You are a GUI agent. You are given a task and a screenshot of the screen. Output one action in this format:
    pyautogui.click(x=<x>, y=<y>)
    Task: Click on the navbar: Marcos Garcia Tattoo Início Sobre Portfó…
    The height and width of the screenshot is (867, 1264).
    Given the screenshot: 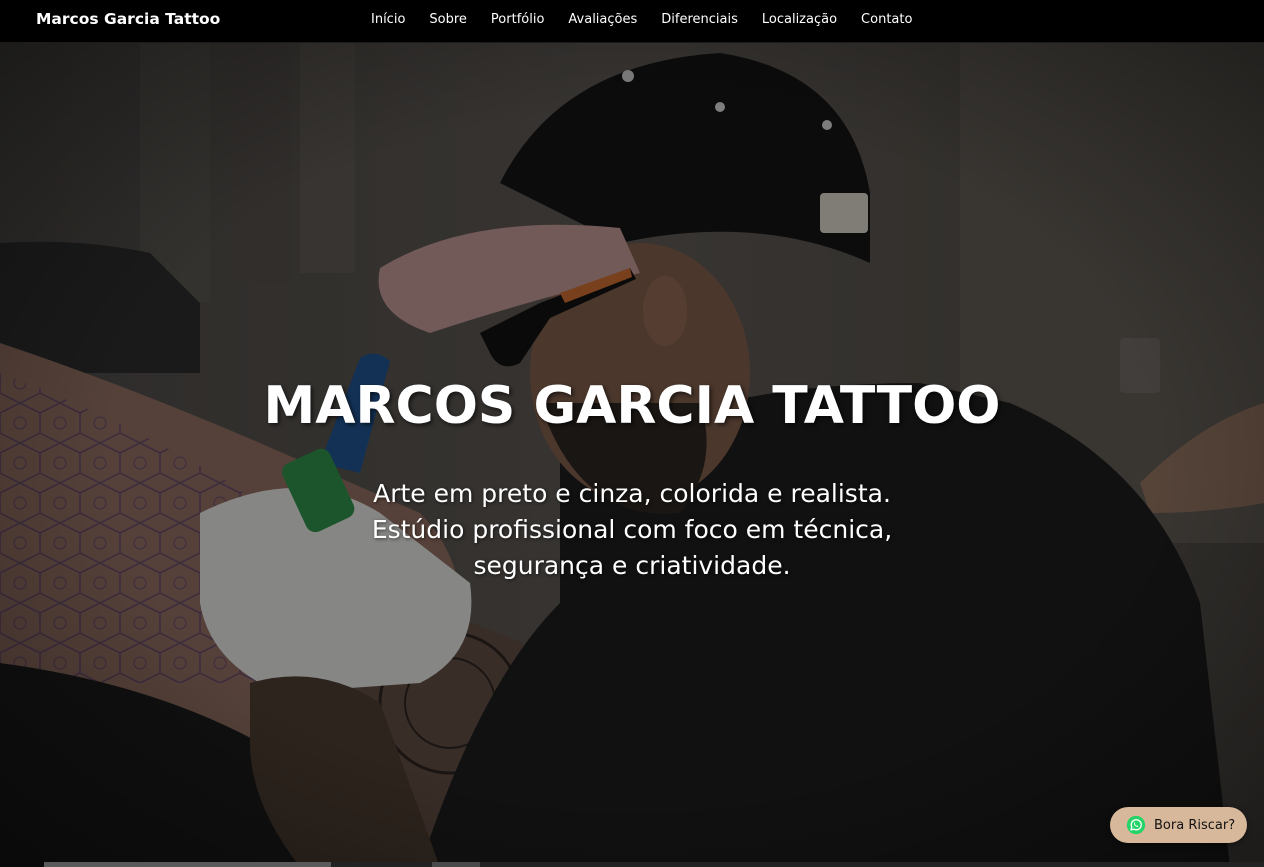 What is the action you would take?
    pyautogui.click(x=632, y=21)
    